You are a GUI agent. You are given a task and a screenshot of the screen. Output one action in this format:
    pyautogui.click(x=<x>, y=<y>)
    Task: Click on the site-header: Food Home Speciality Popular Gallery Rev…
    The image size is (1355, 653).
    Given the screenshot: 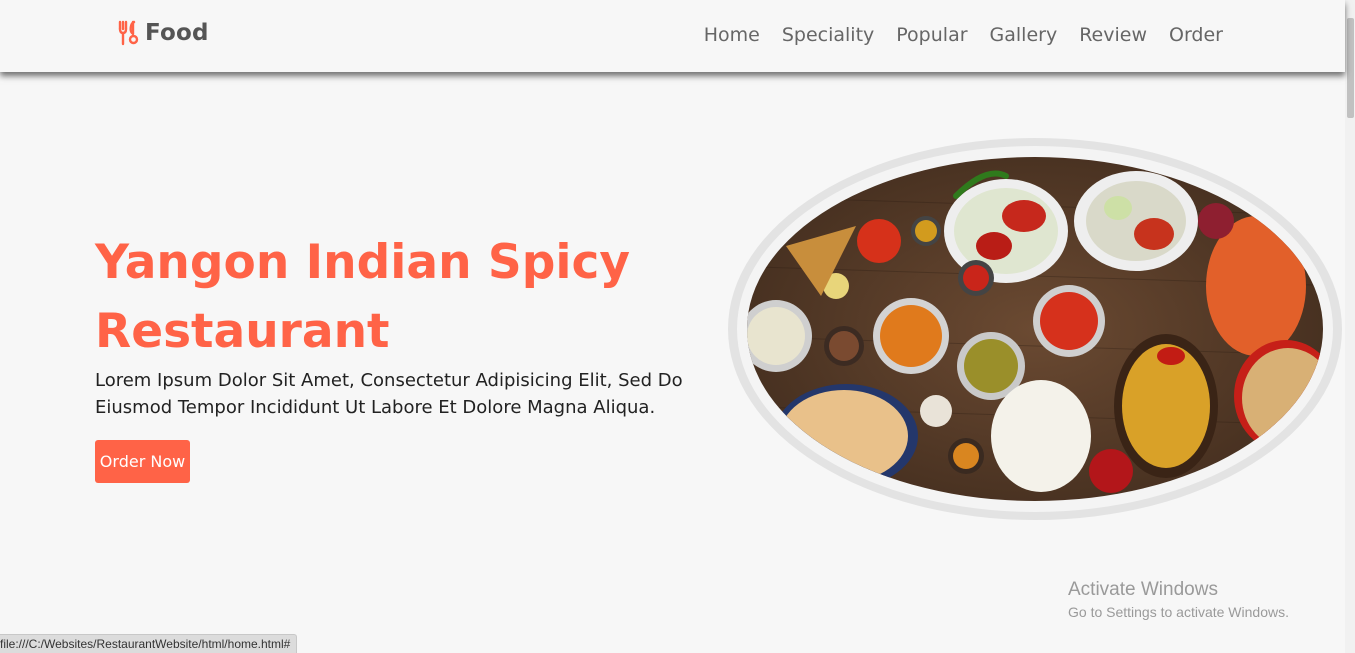 What is the action you would take?
    pyautogui.click(x=672, y=36)
    